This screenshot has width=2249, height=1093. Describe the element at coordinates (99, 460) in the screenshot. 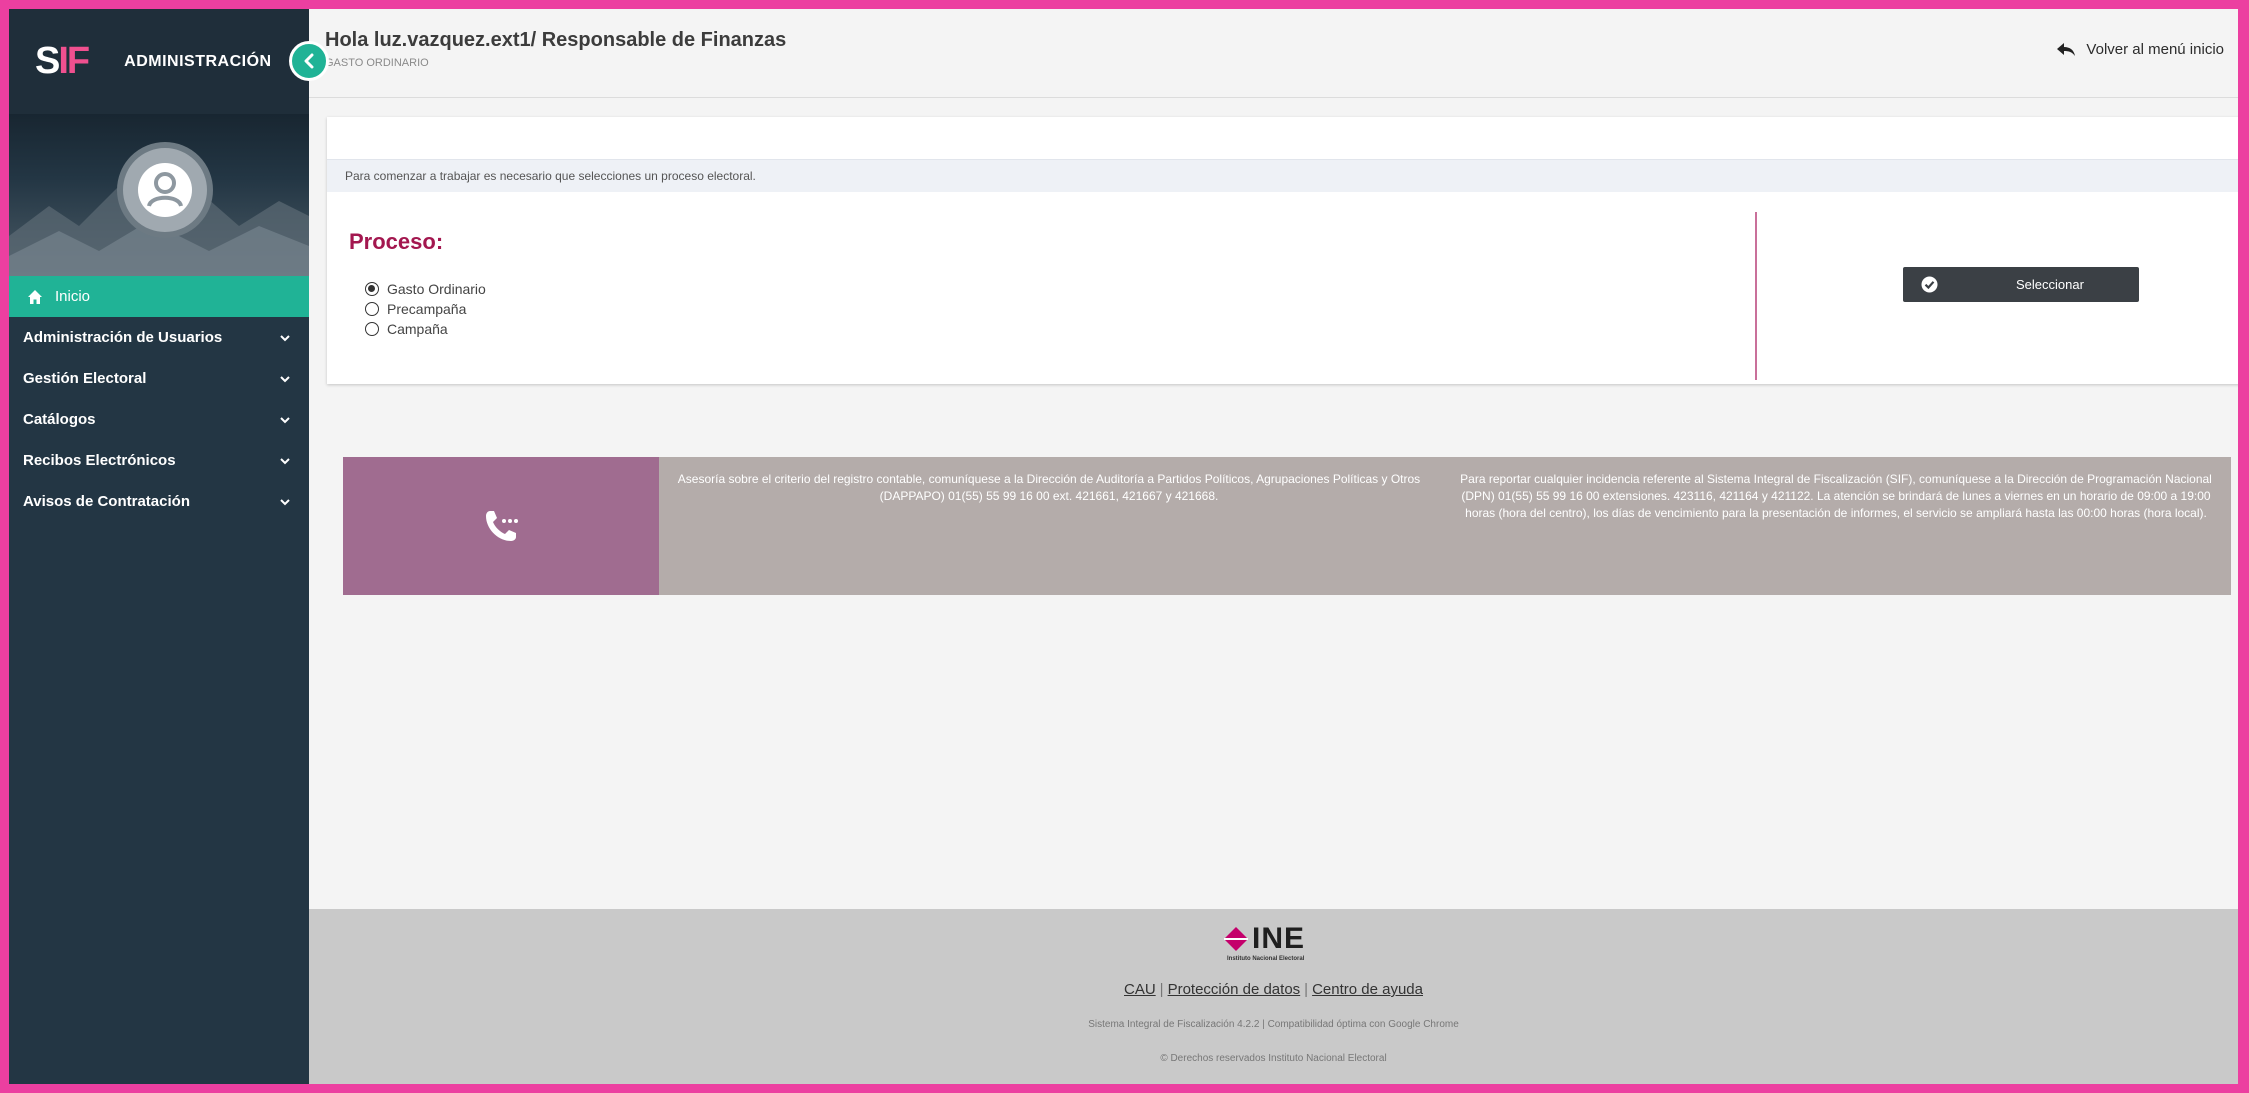

I see `sidebar-item-label: Recibos Electrónicos` at that location.